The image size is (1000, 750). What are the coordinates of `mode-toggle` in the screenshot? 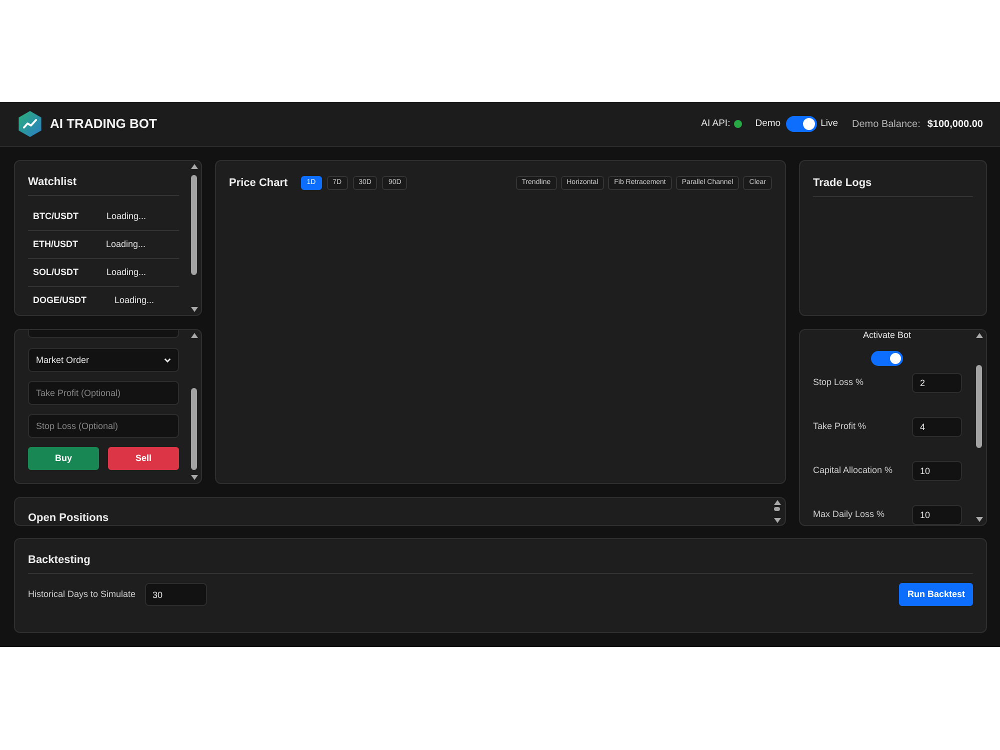 It's located at (801, 124).